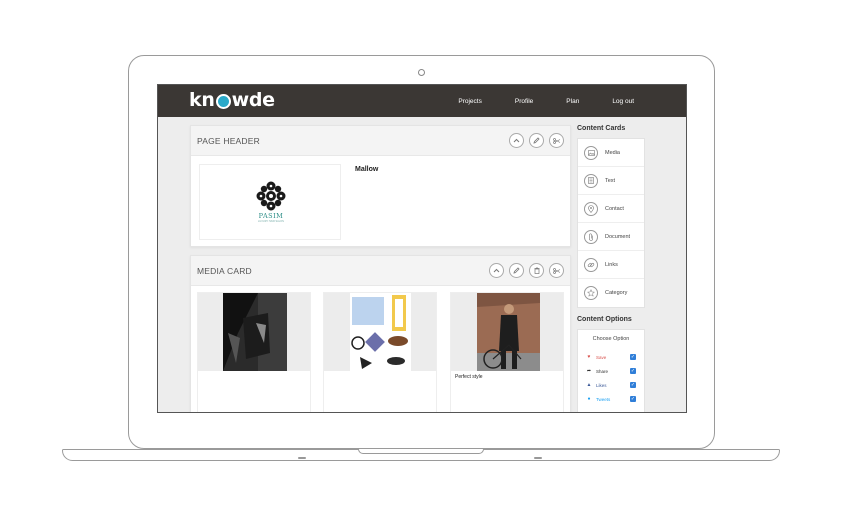 Image resolution: width=842 pixels, height=520 pixels. Describe the element at coordinates (228, 140) in the screenshot. I see `panel-title: PAGE HEADER` at that location.